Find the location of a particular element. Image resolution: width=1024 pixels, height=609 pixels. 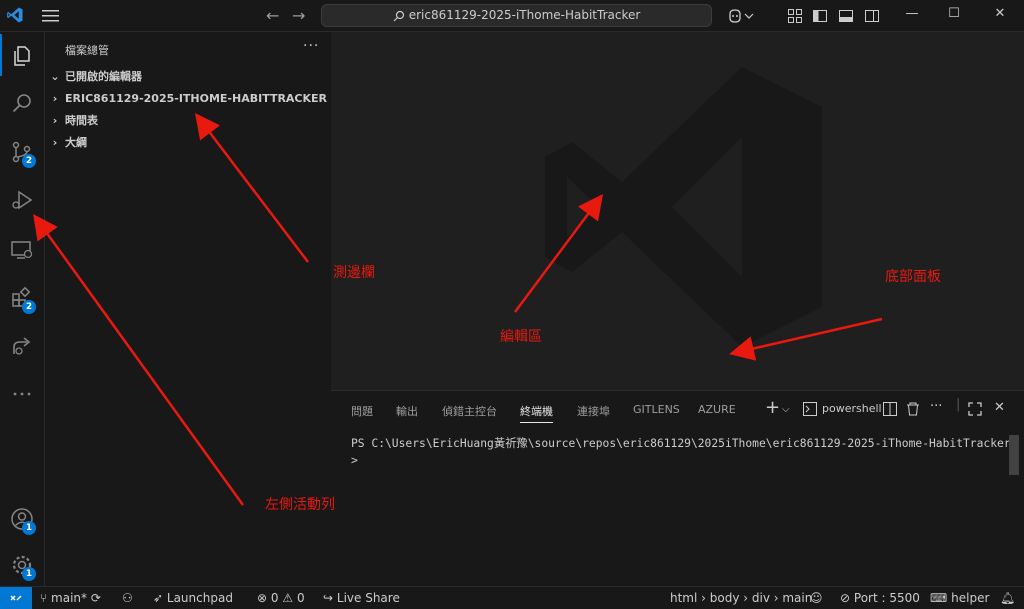

activity-arrow is located at coordinates (139, 359).